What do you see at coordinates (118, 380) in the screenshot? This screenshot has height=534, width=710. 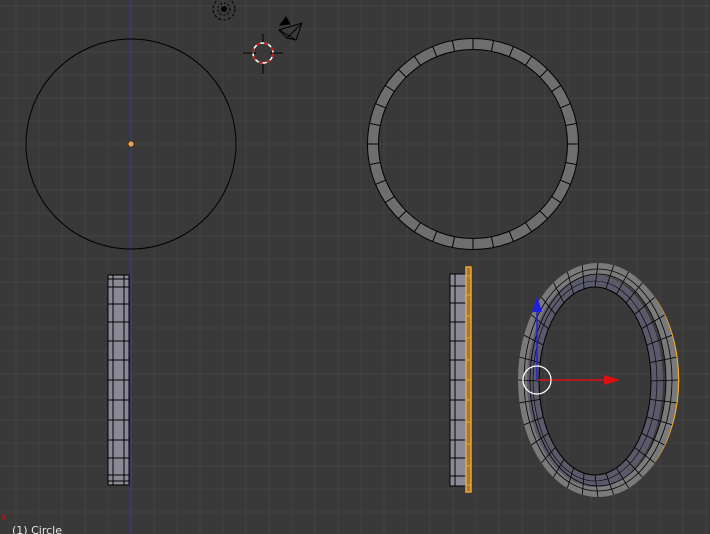 I see `ring-side-view-left` at bounding box center [118, 380].